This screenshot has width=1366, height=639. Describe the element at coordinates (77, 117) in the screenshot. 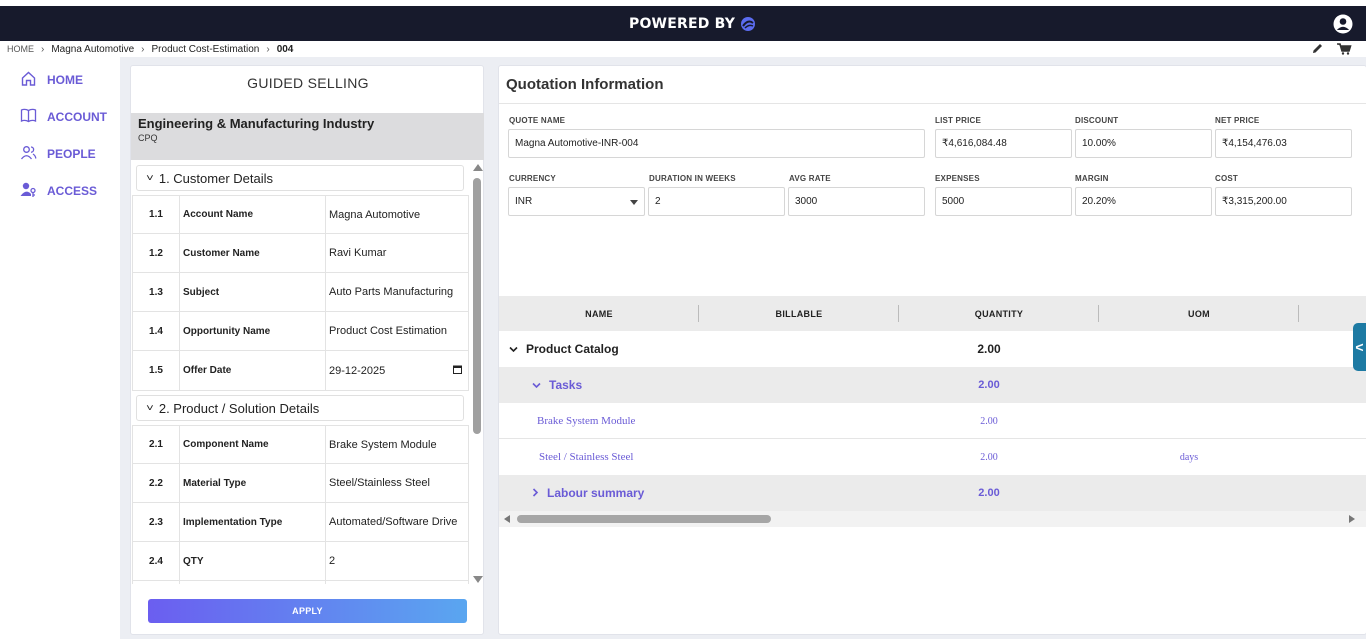

I see `sidebar-item-label: ACCOUNT` at that location.